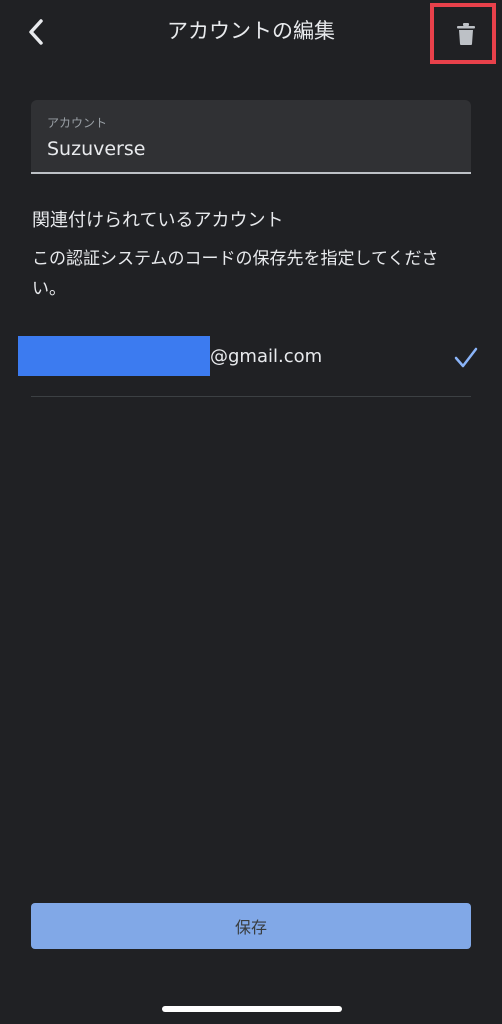 The width and height of the screenshot is (502, 1024). I want to click on page-title: アカウントの編集, so click(251, 31).